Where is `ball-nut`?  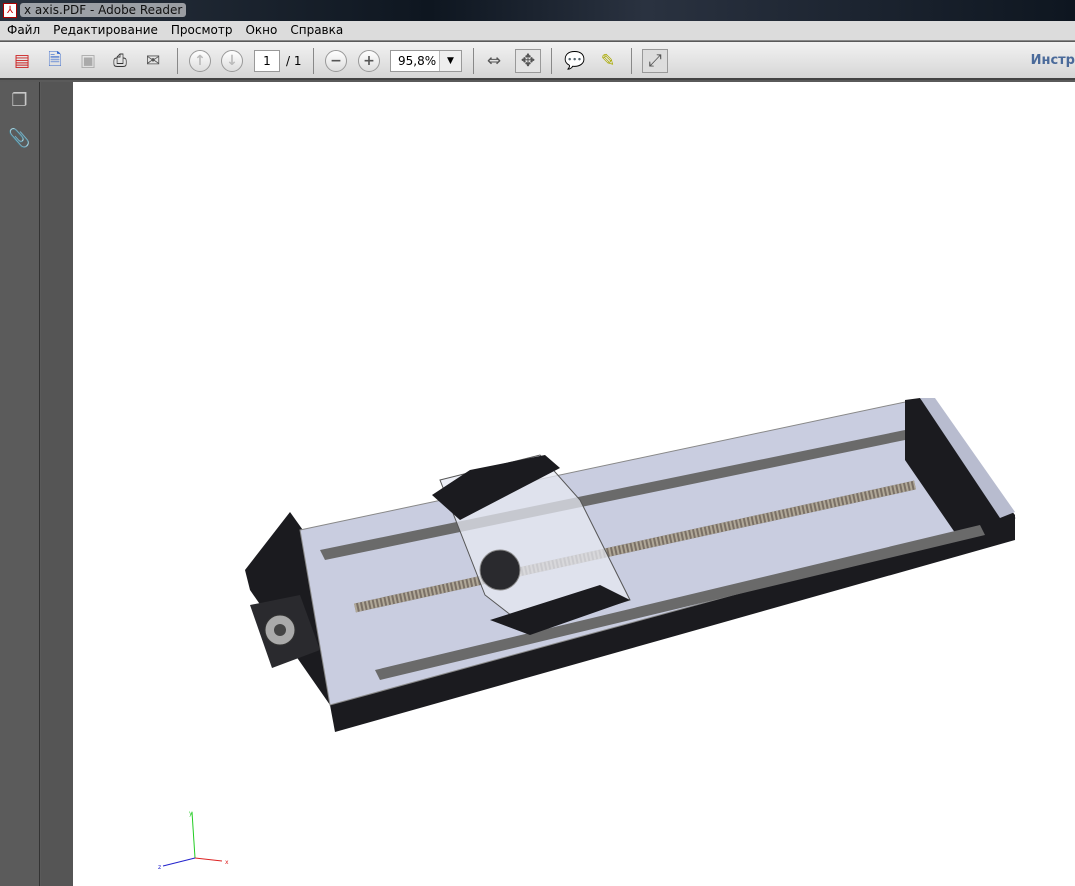
ball-nut is located at coordinates (500, 570).